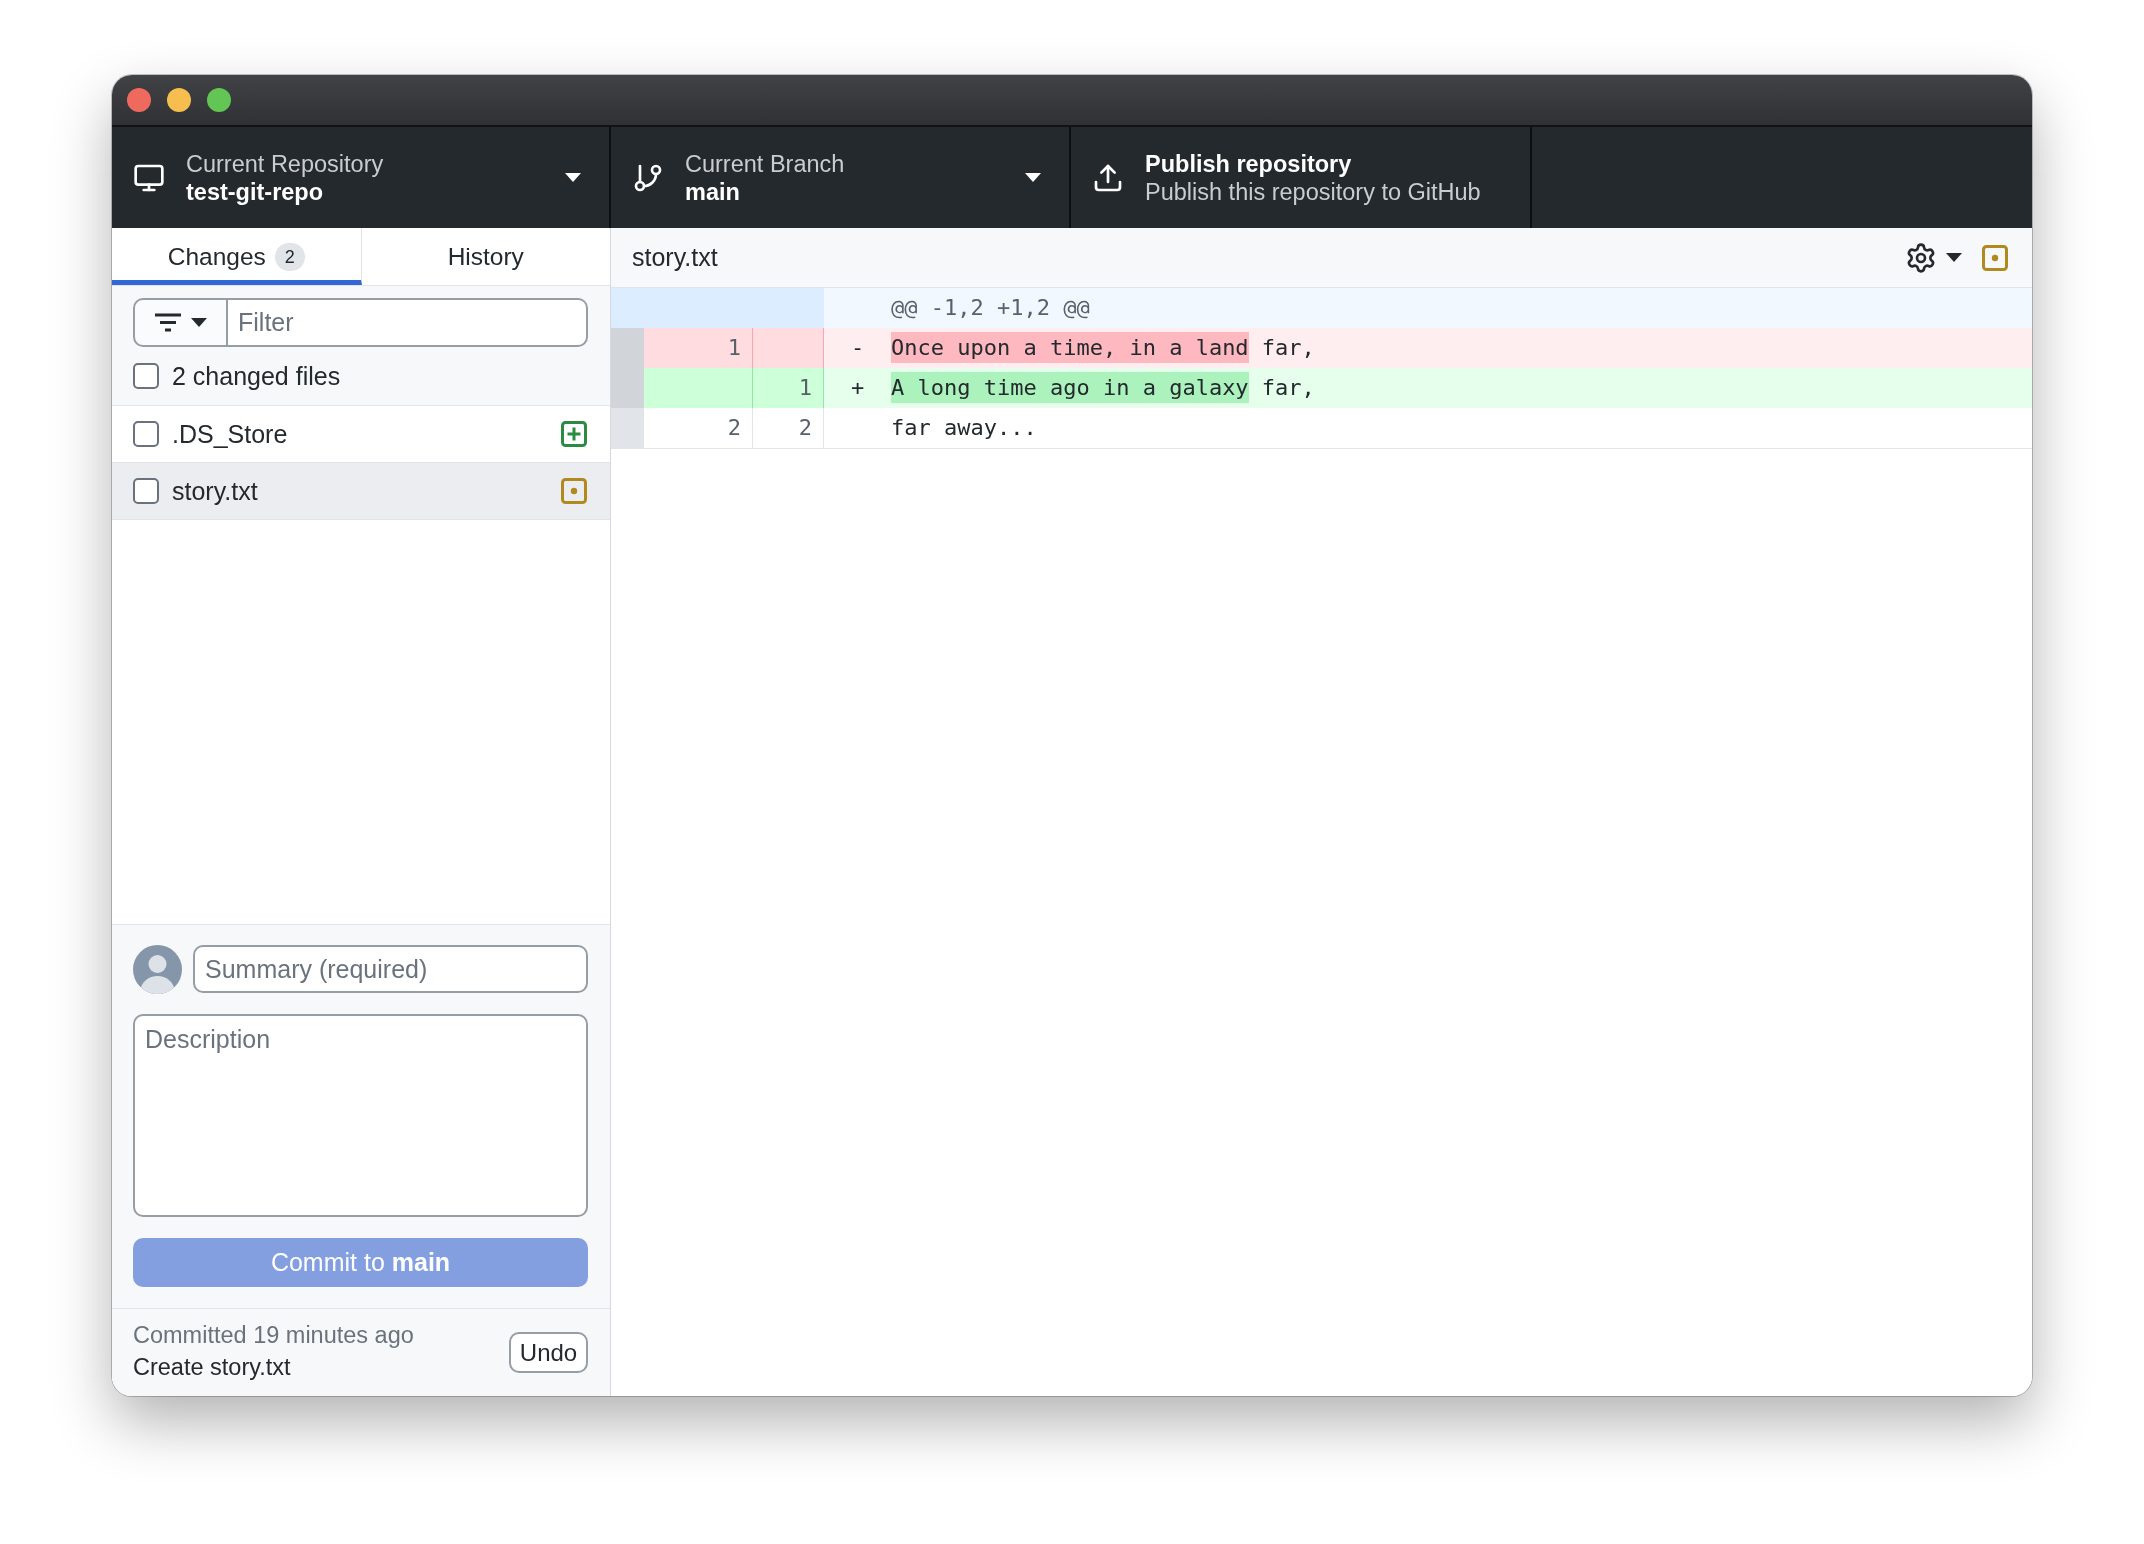 The width and height of the screenshot is (2144, 1544). Describe the element at coordinates (574, 434) in the screenshot. I see `plus-square-icon` at that location.